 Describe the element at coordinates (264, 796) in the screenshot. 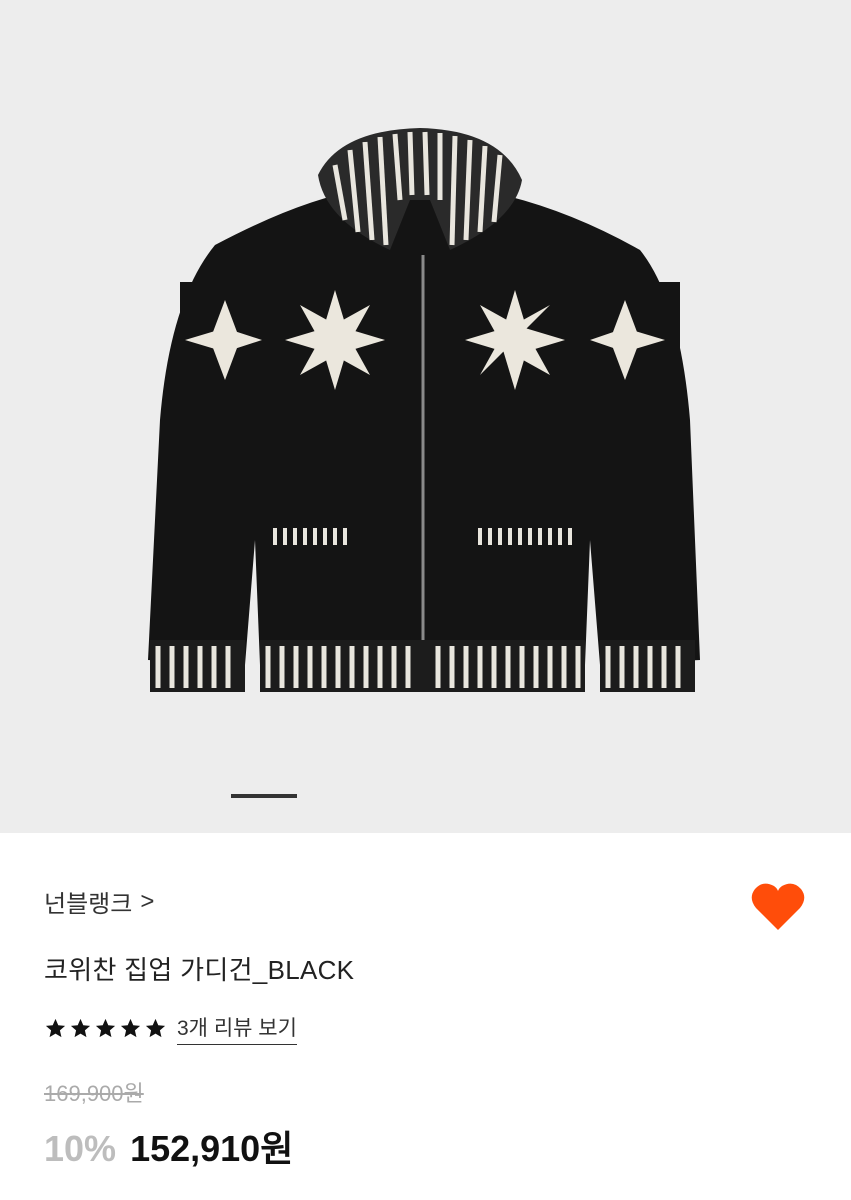

I see `gallery-indicator-active` at that location.